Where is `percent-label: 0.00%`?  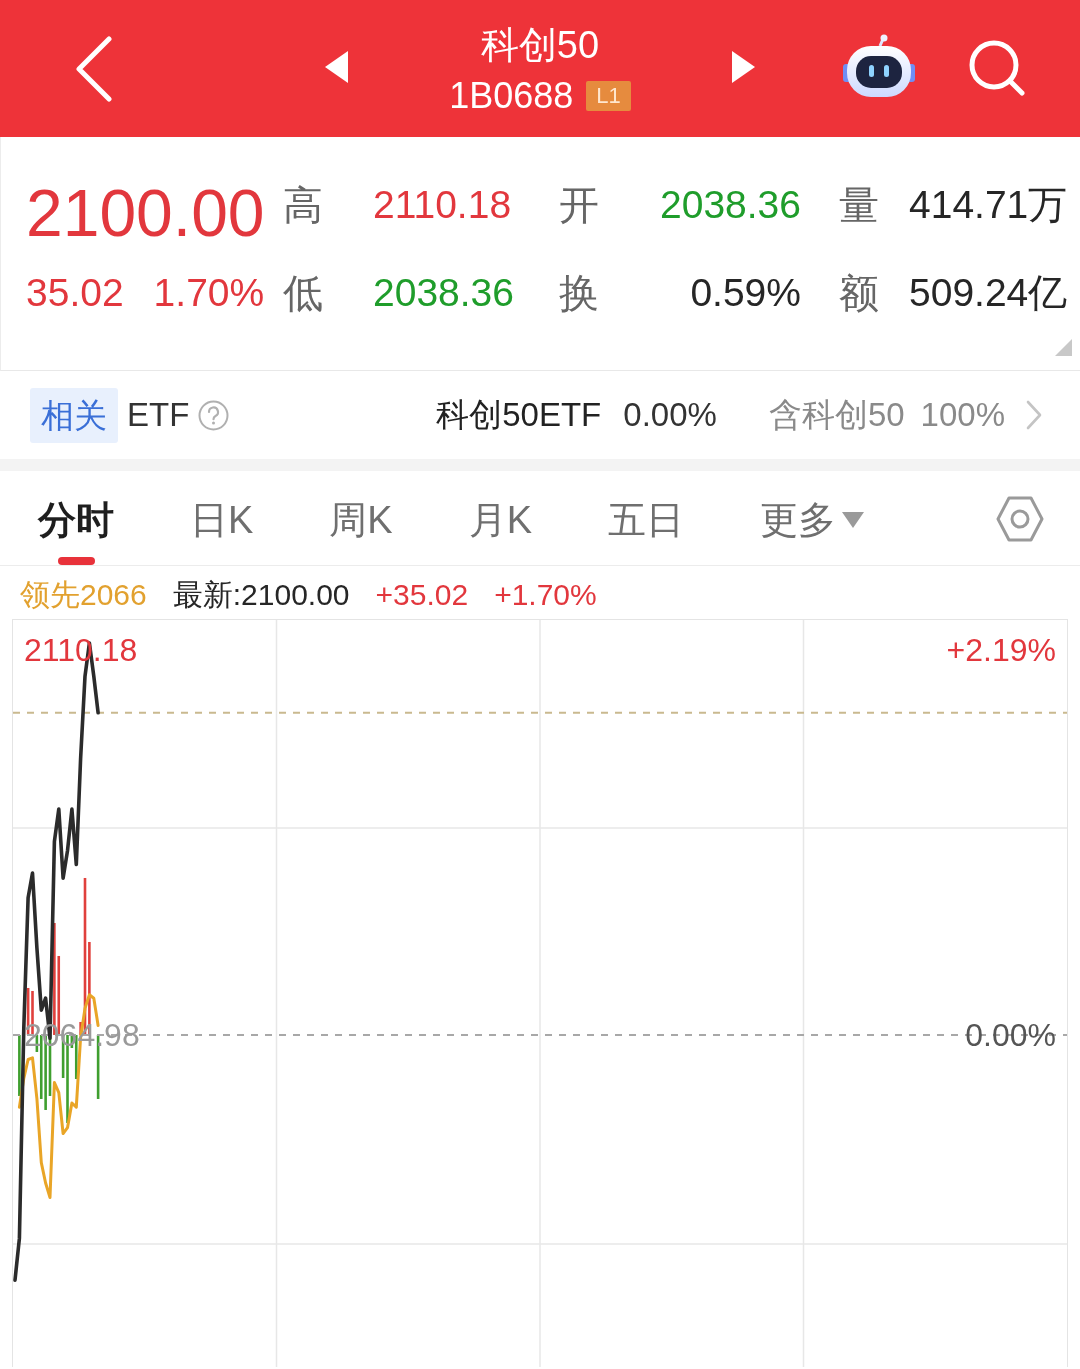
percent-label: 0.00% is located at coordinates (1010, 1034).